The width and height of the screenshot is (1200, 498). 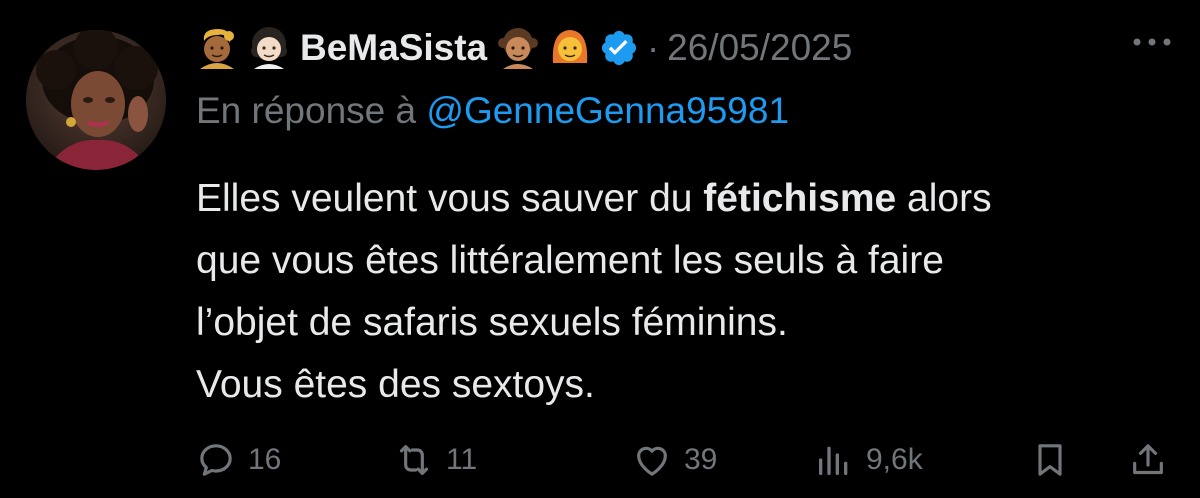 I want to click on woman-curly-hair-emoji-icon, so click(x=269, y=48).